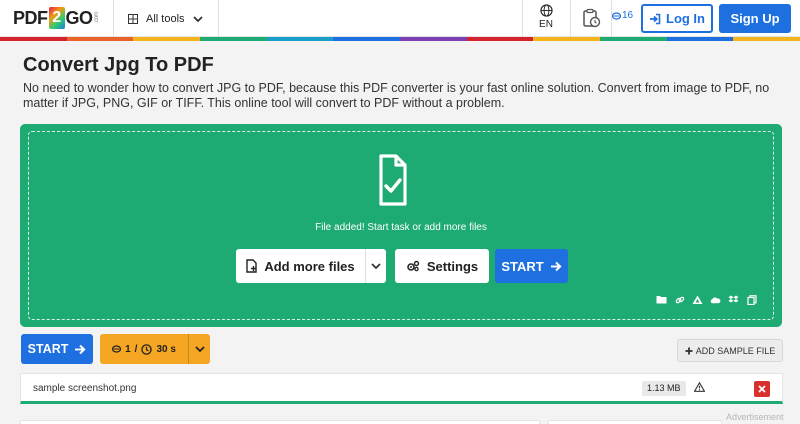  Describe the element at coordinates (706, 299) in the screenshot. I see `upload-sources` at that location.